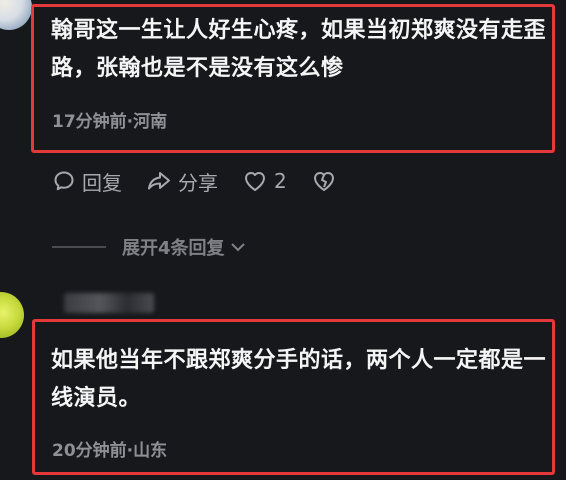 This screenshot has height=480, width=566. What do you see at coordinates (102, 182) in the screenshot?
I see `reply-label: 回复` at bounding box center [102, 182].